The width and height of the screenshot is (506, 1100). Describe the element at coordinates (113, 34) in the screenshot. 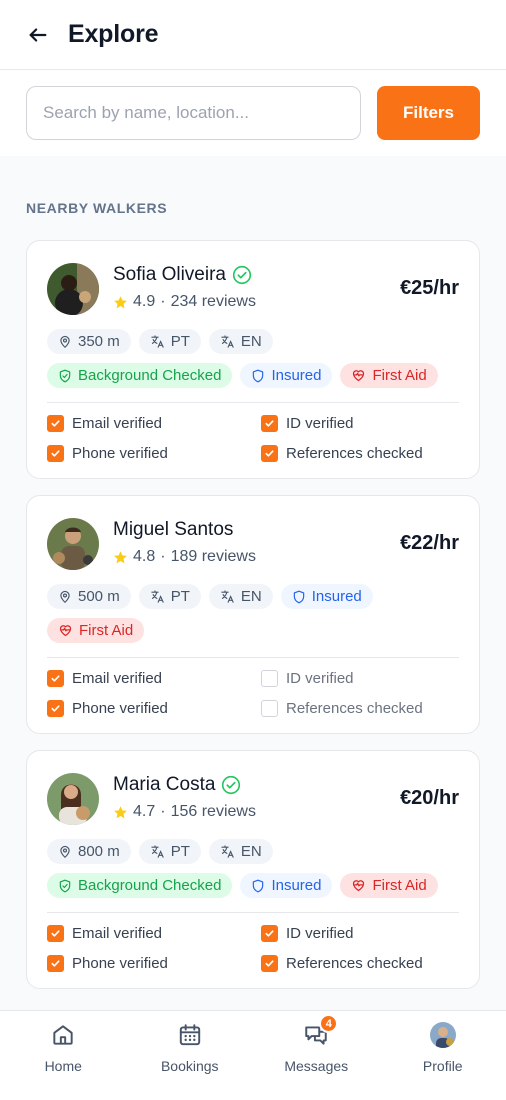

I see `page-title: Explore` at that location.